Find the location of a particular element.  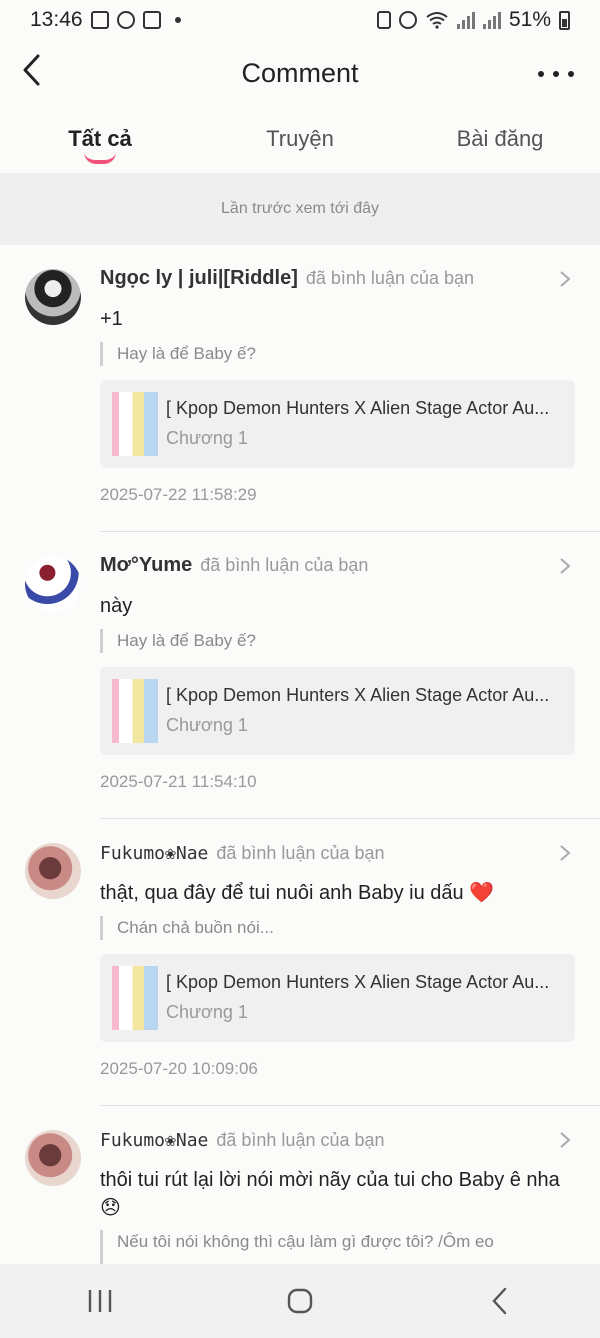

home-button is located at coordinates (300, 1301).